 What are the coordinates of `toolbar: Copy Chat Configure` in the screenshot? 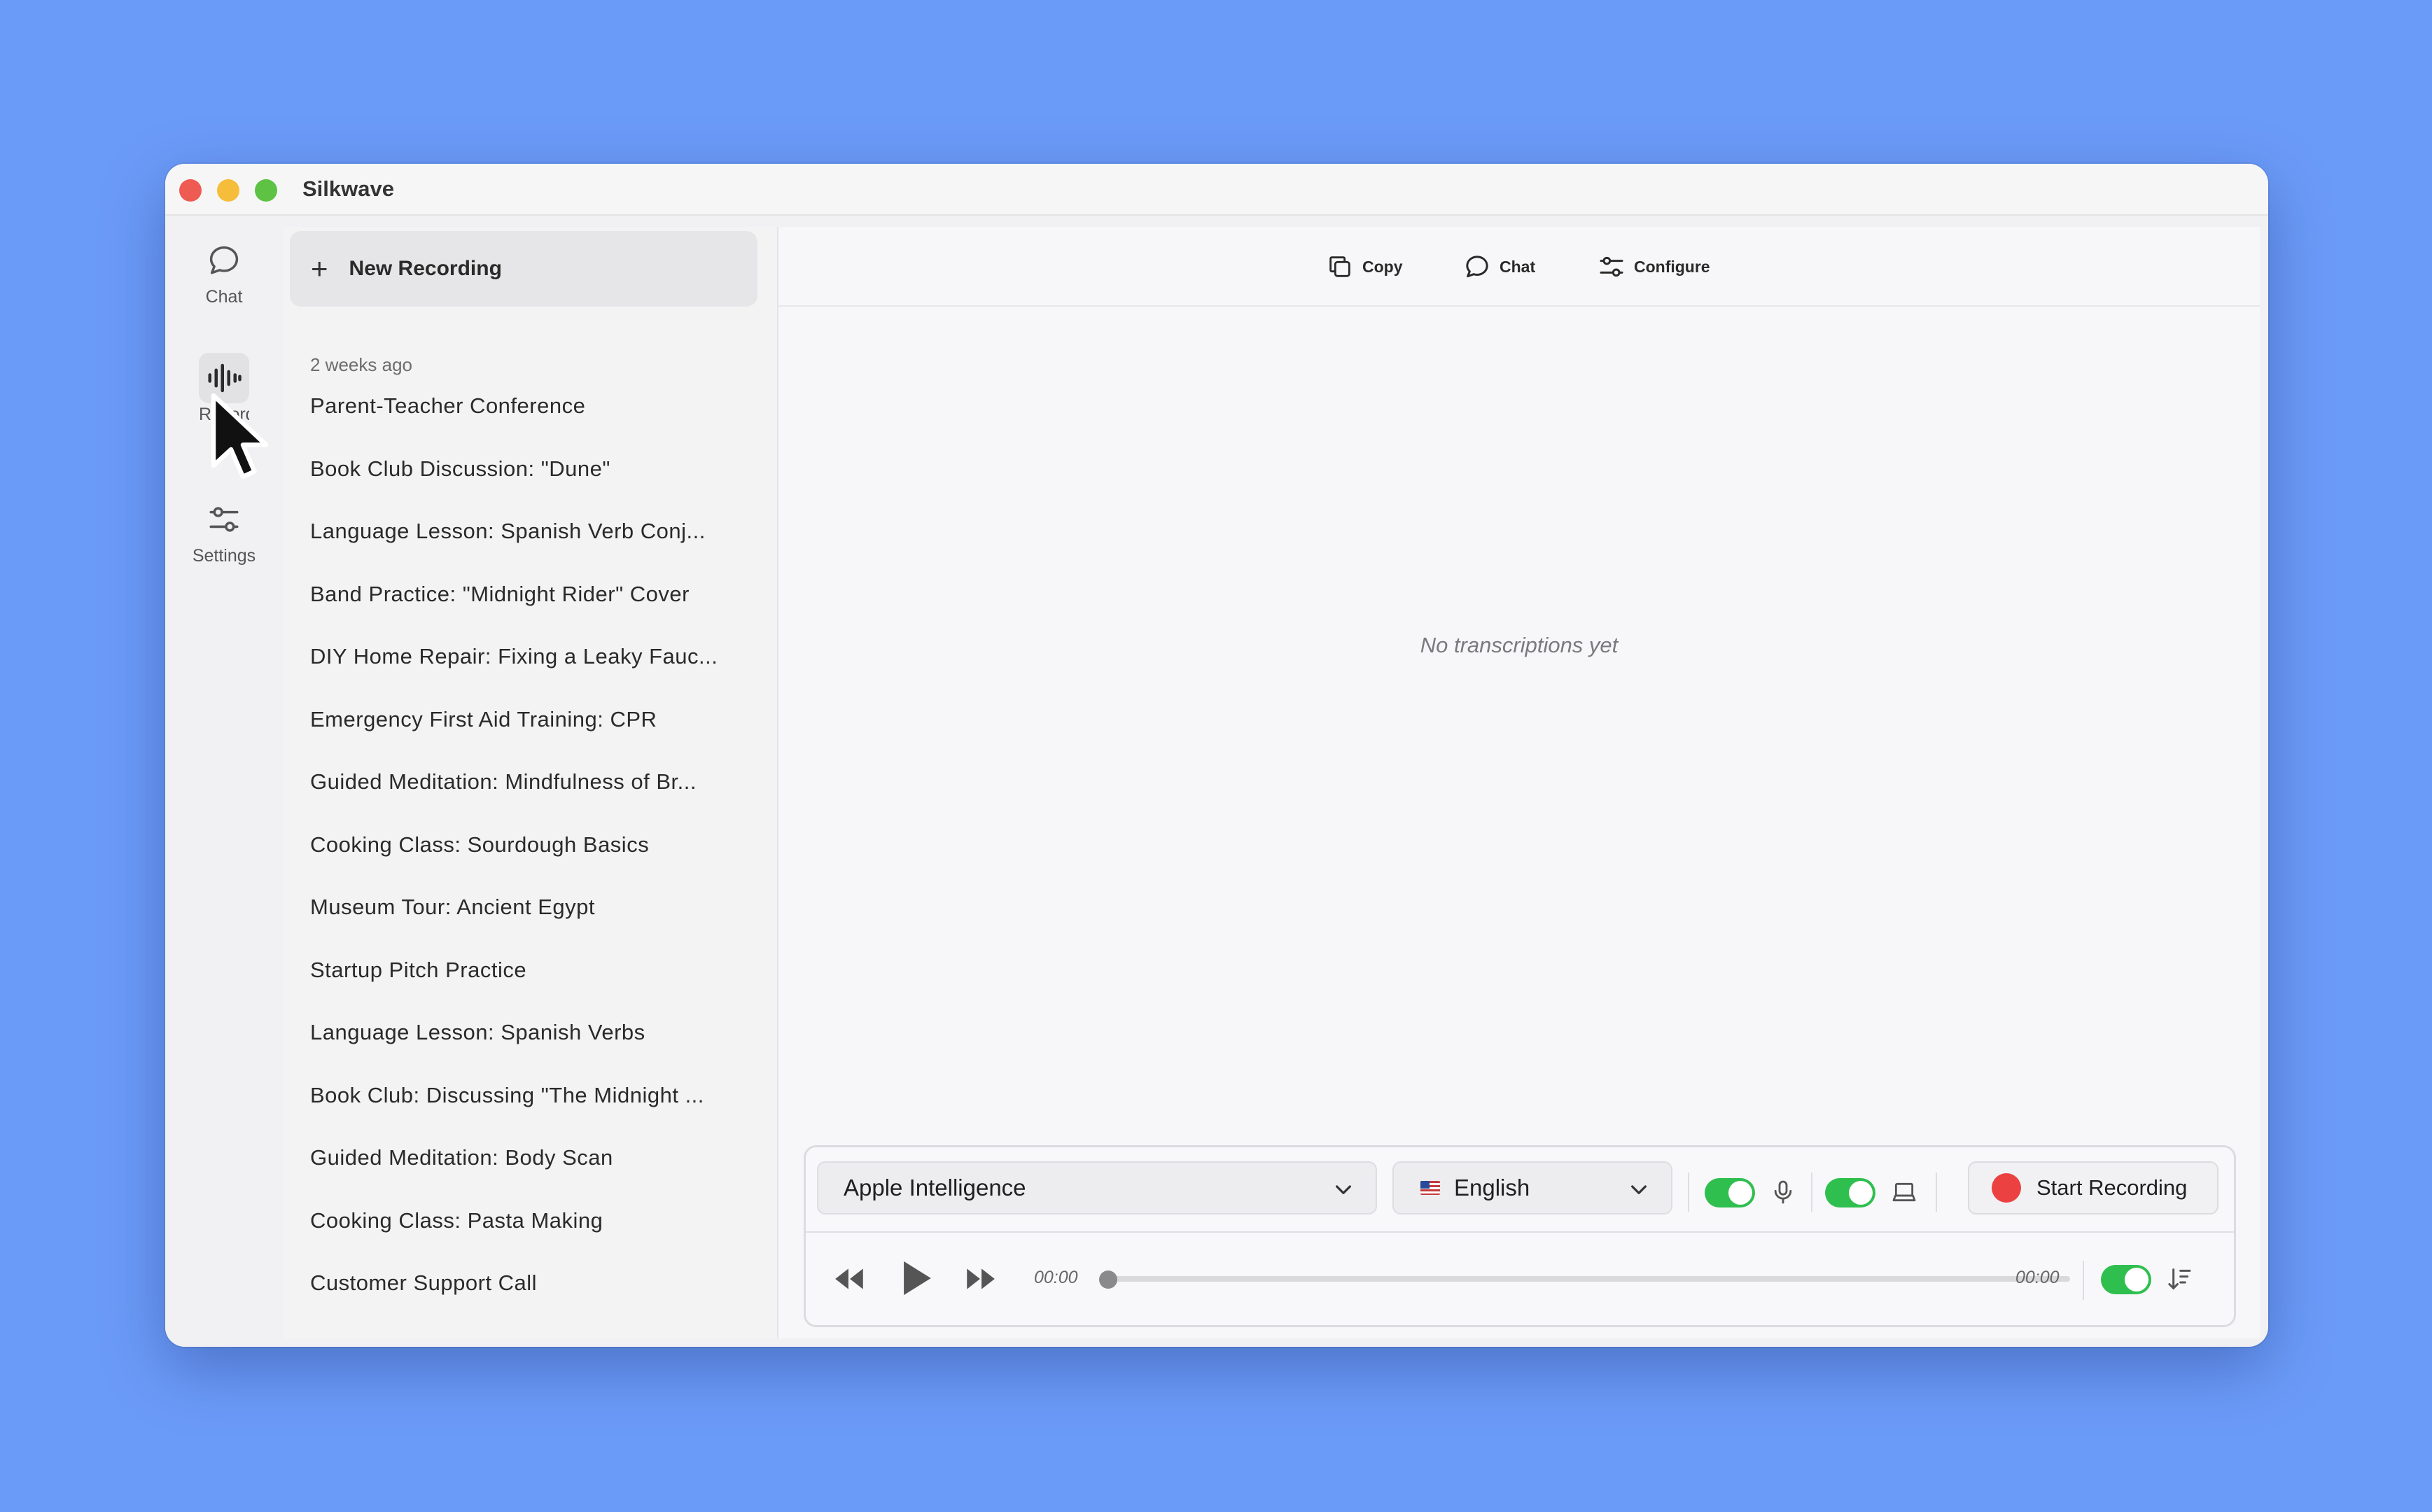 It's located at (1519, 267).